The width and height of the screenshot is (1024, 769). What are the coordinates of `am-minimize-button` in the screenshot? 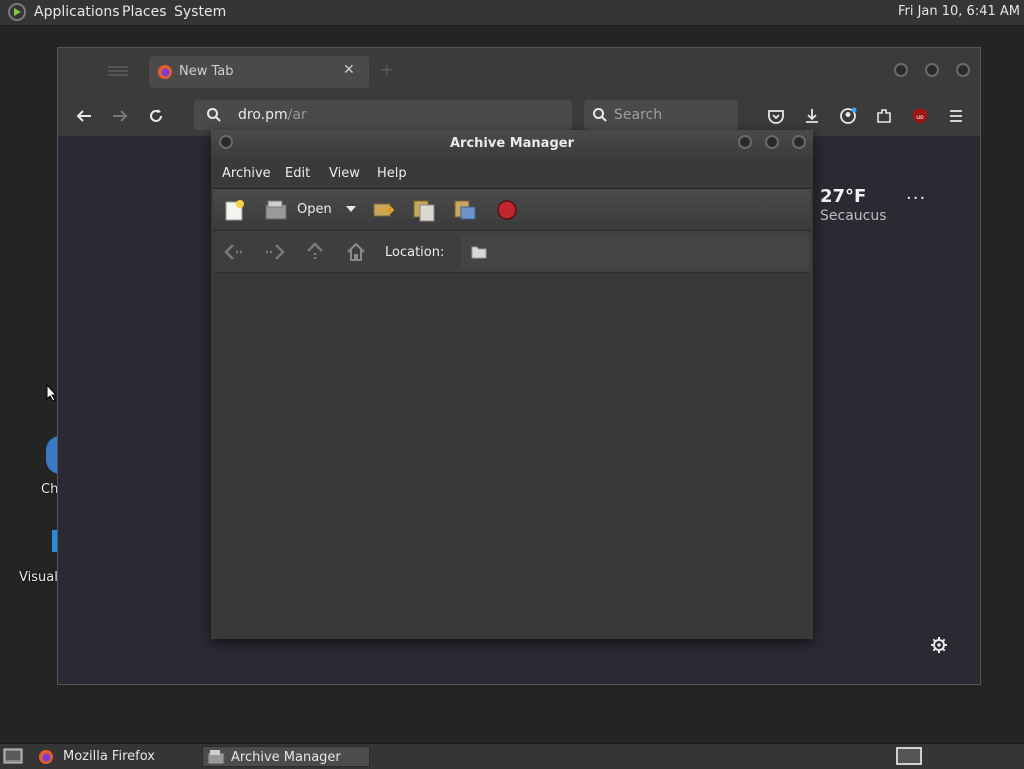 It's located at (745, 142).